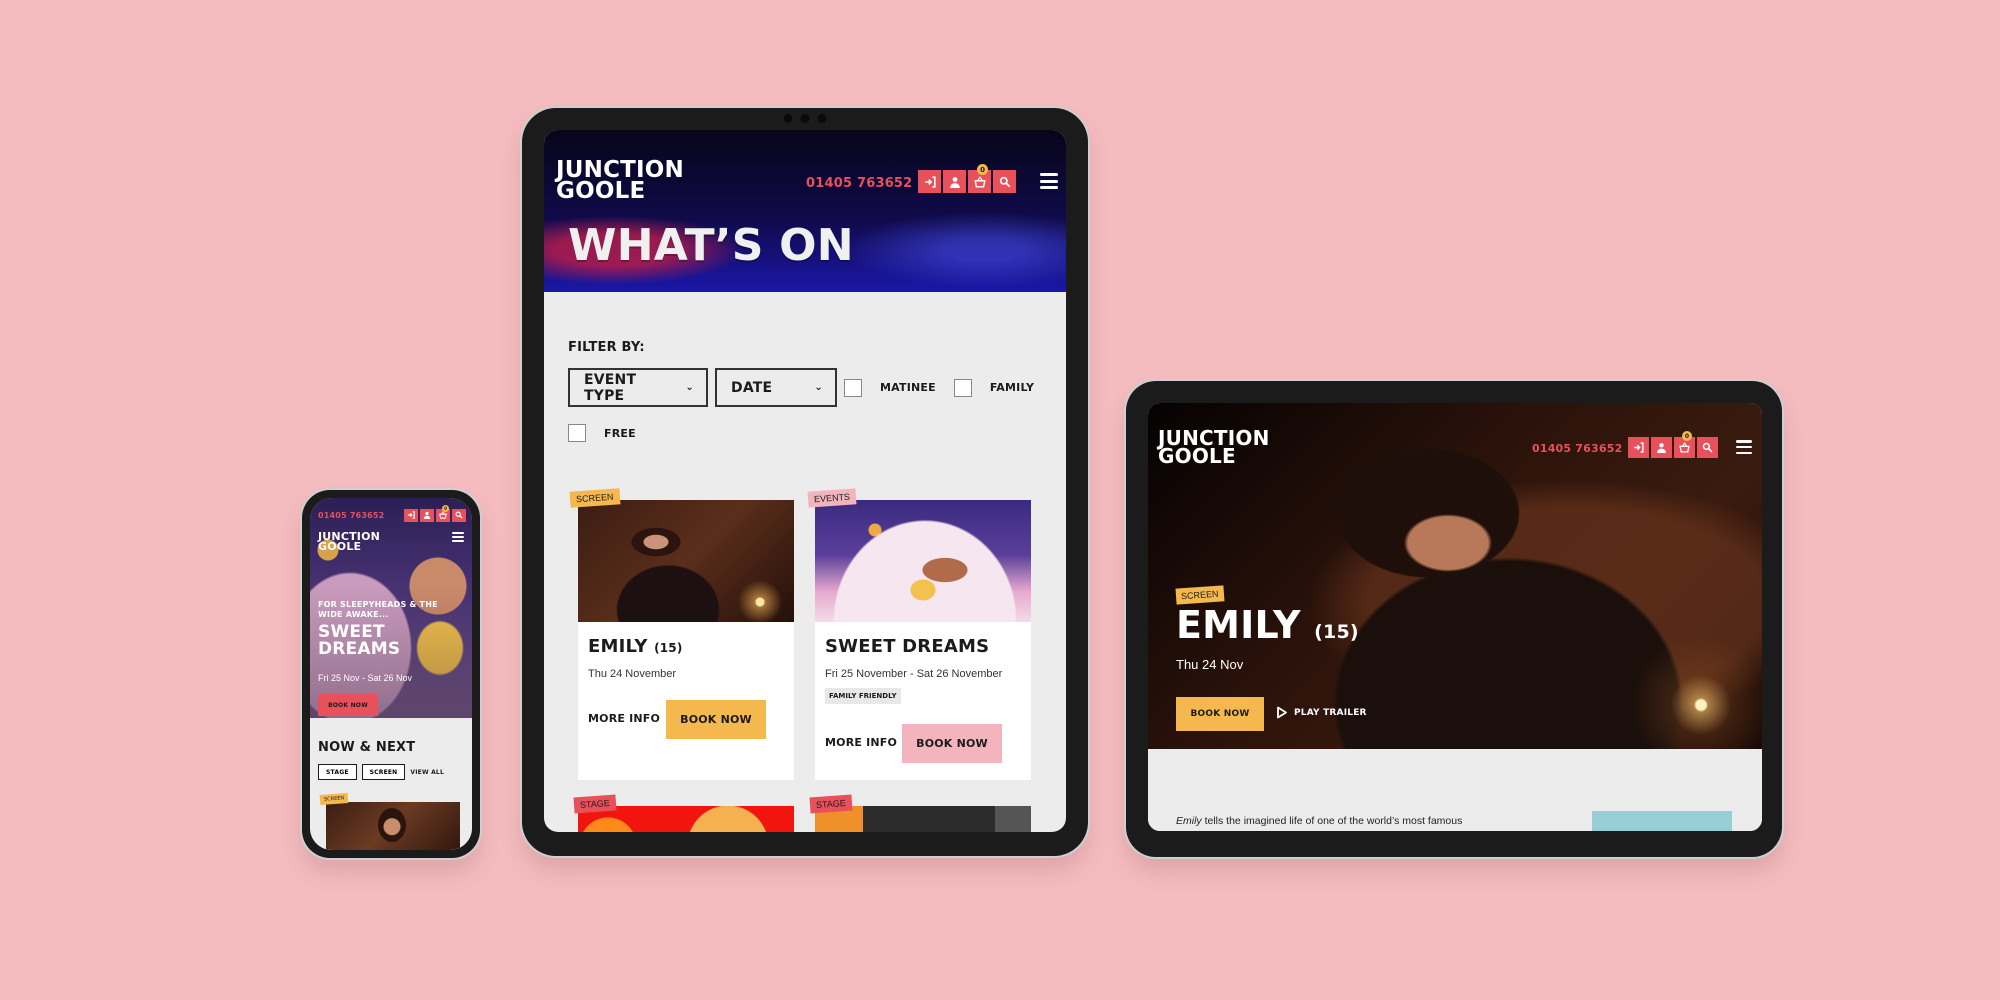 This screenshot has width=2000, height=1000. Describe the element at coordinates (1012, 387) in the screenshot. I see `checkbox-label: FAMILY` at that location.